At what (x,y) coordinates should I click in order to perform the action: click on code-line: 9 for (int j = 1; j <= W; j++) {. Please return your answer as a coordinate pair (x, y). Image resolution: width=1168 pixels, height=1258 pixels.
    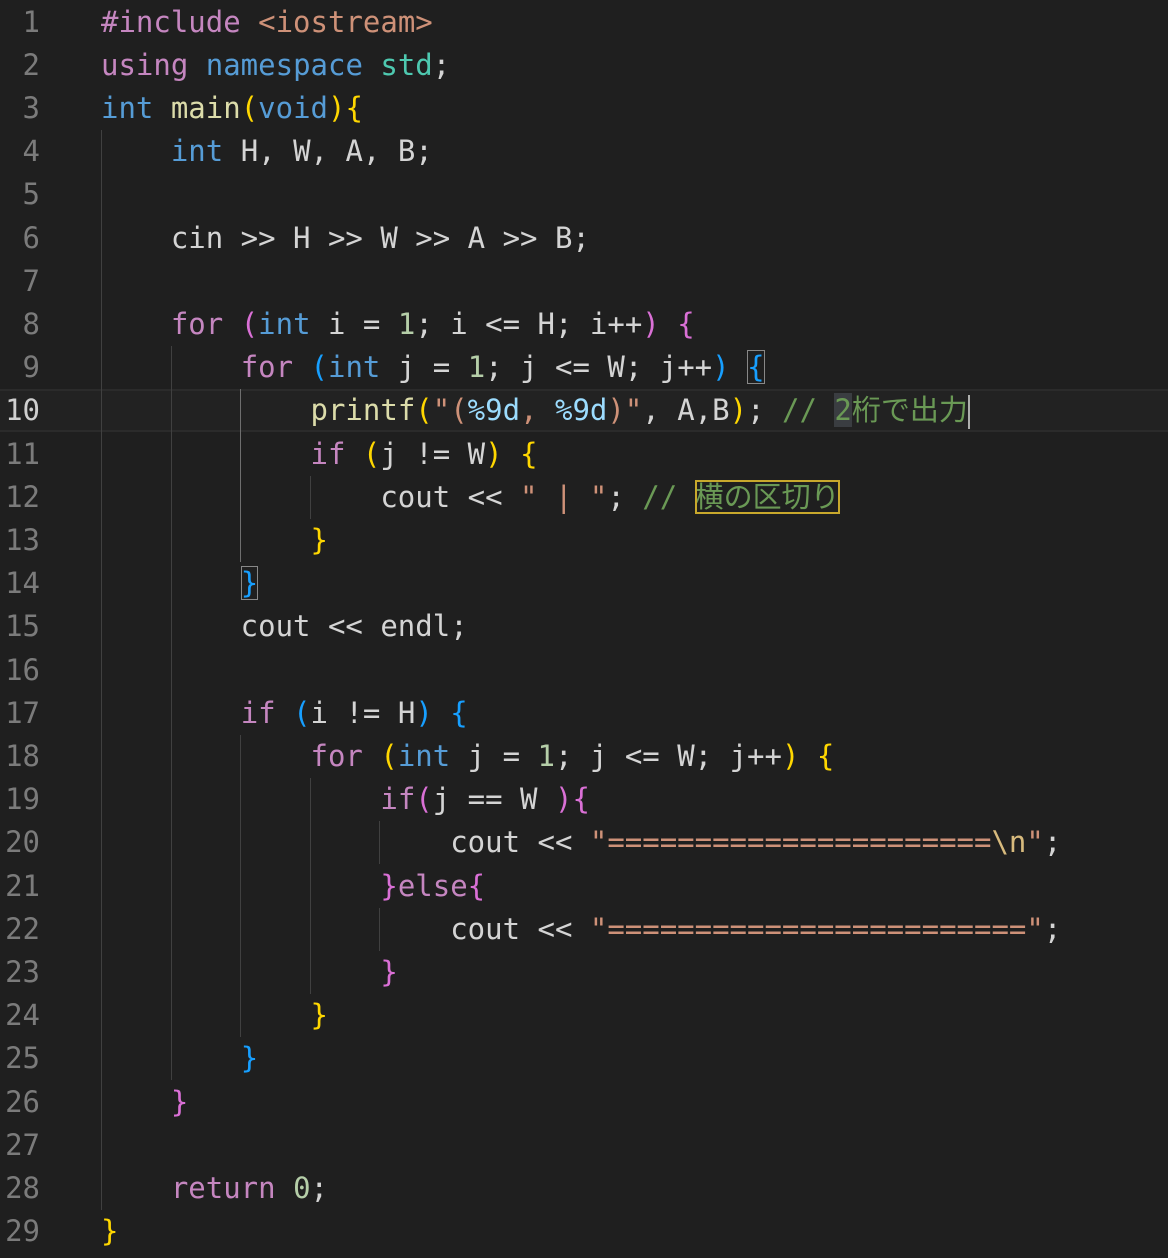
    Looking at the image, I should click on (584, 367).